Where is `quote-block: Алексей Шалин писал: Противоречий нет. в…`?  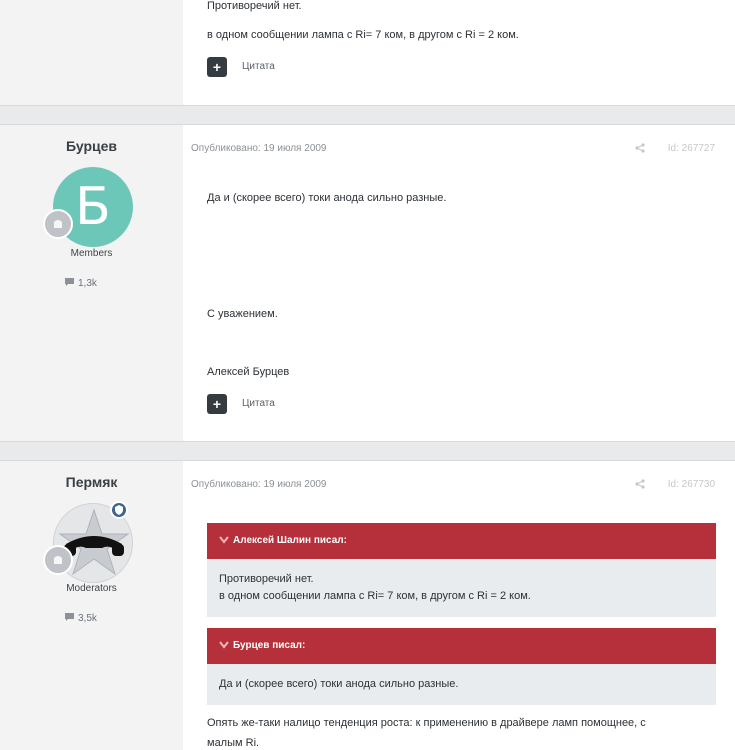 quote-block: Алексей Шалин писал: Противоречий нет. в… is located at coordinates (461, 570).